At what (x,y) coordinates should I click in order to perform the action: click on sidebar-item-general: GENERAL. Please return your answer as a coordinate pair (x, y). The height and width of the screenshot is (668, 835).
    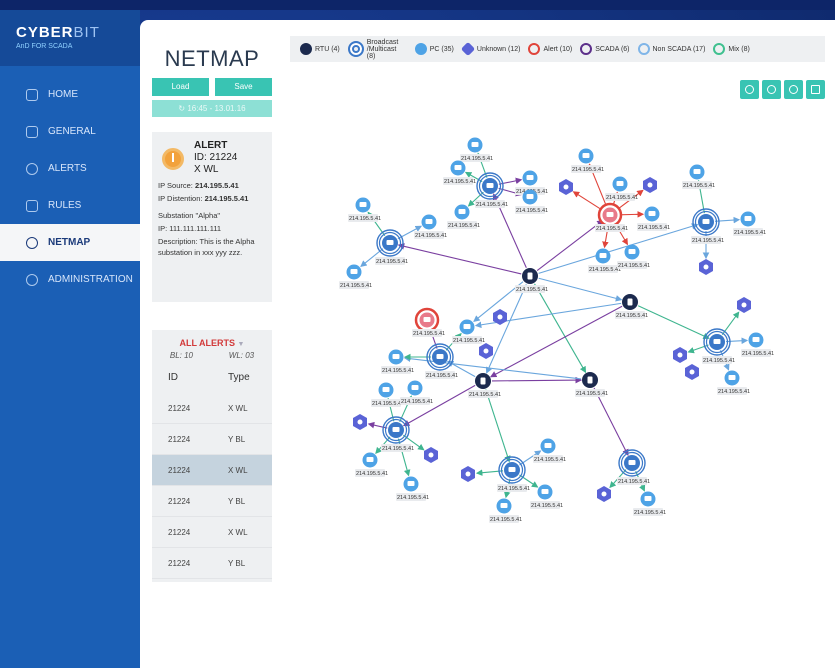
    Looking at the image, I should click on (70, 131).